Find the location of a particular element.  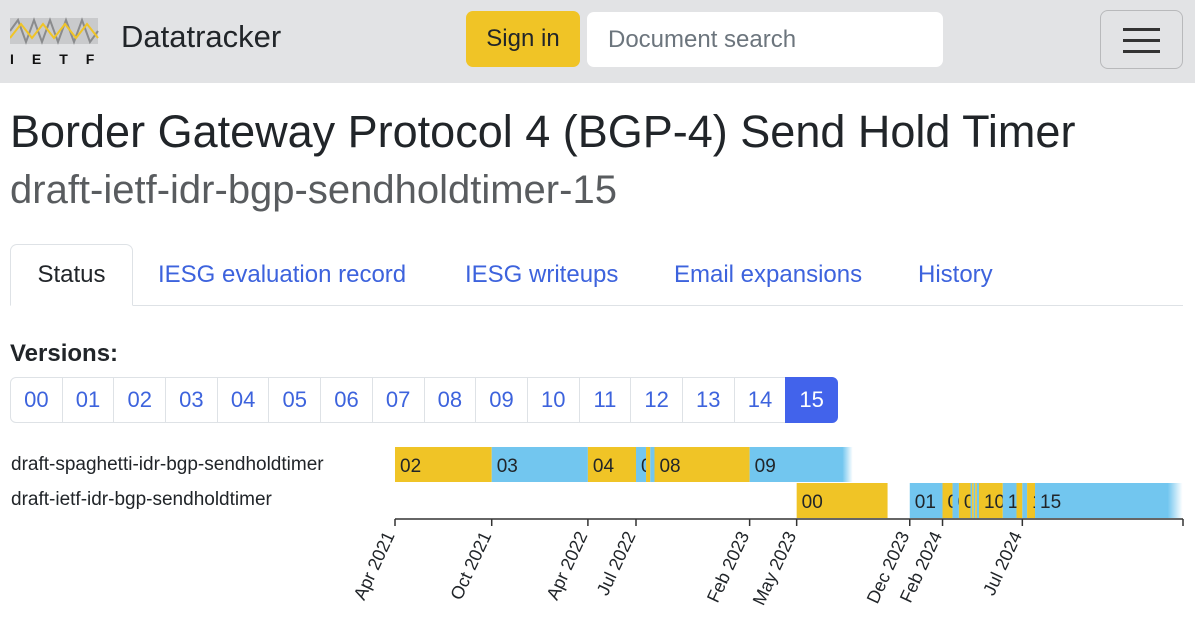

ietf-logo: IETF is located at coordinates (55, 41).